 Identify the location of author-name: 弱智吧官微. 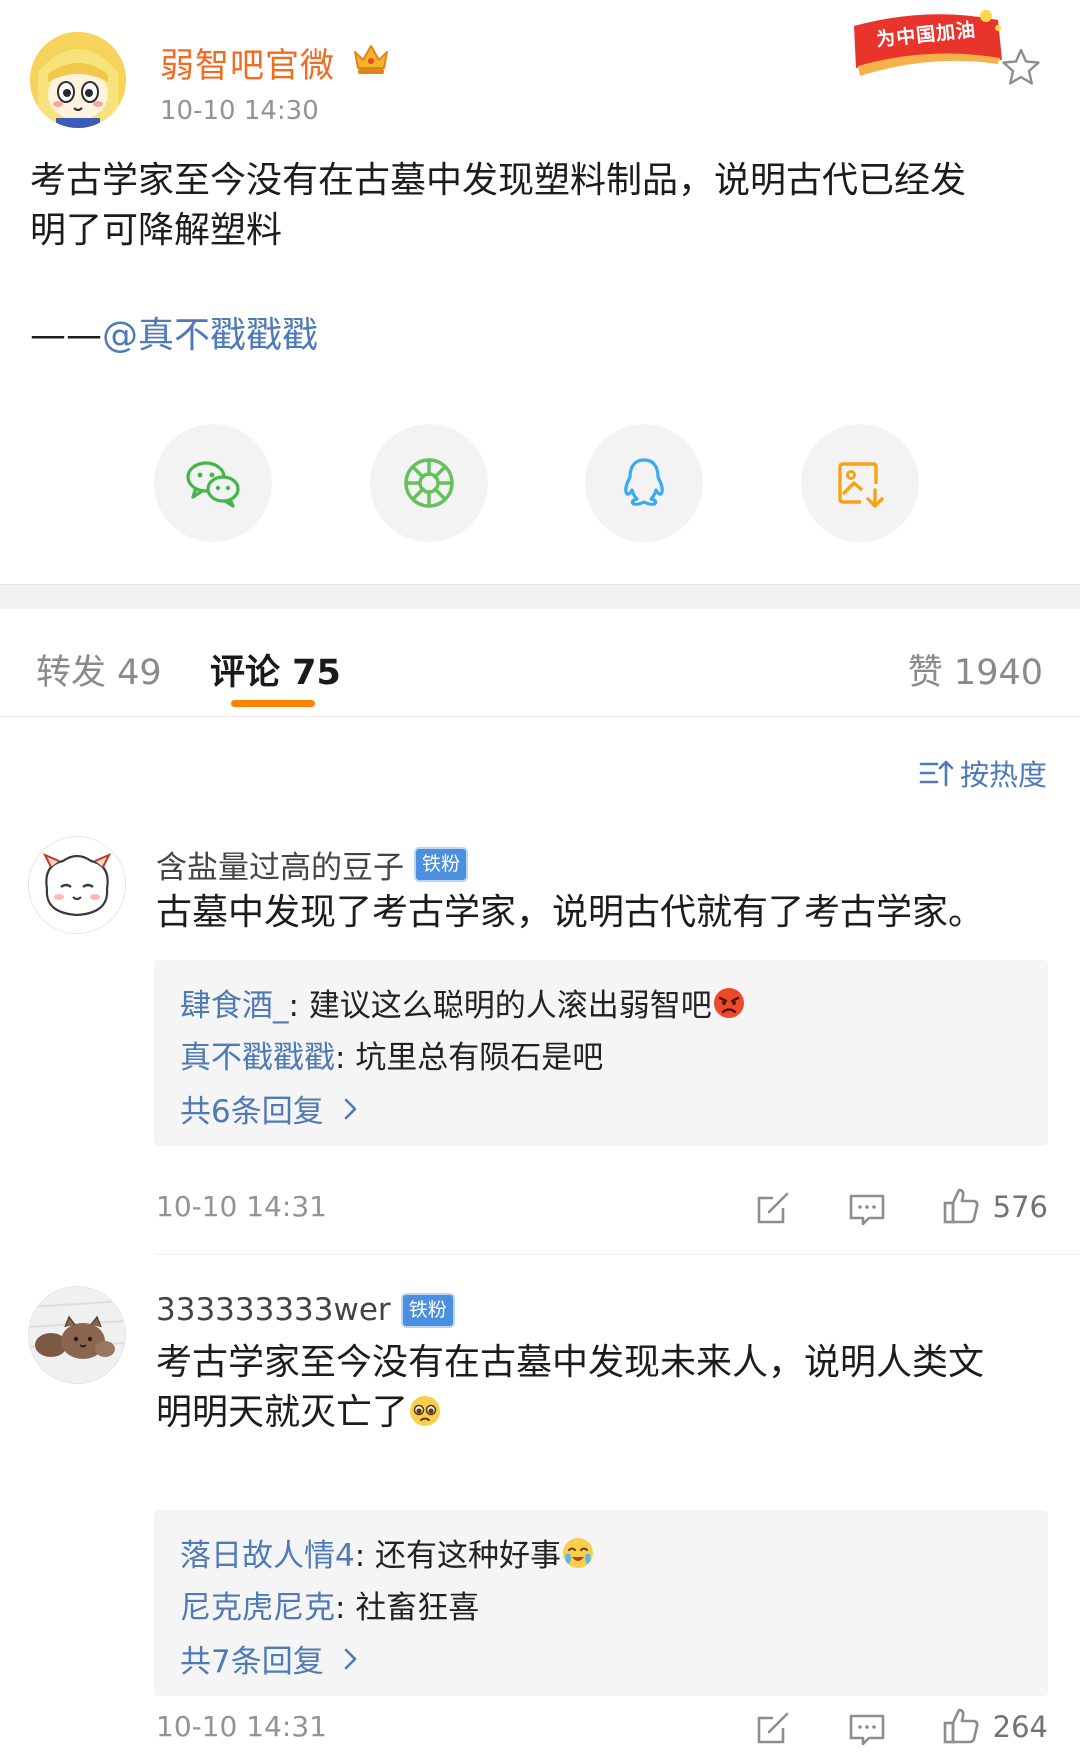
(247, 62).